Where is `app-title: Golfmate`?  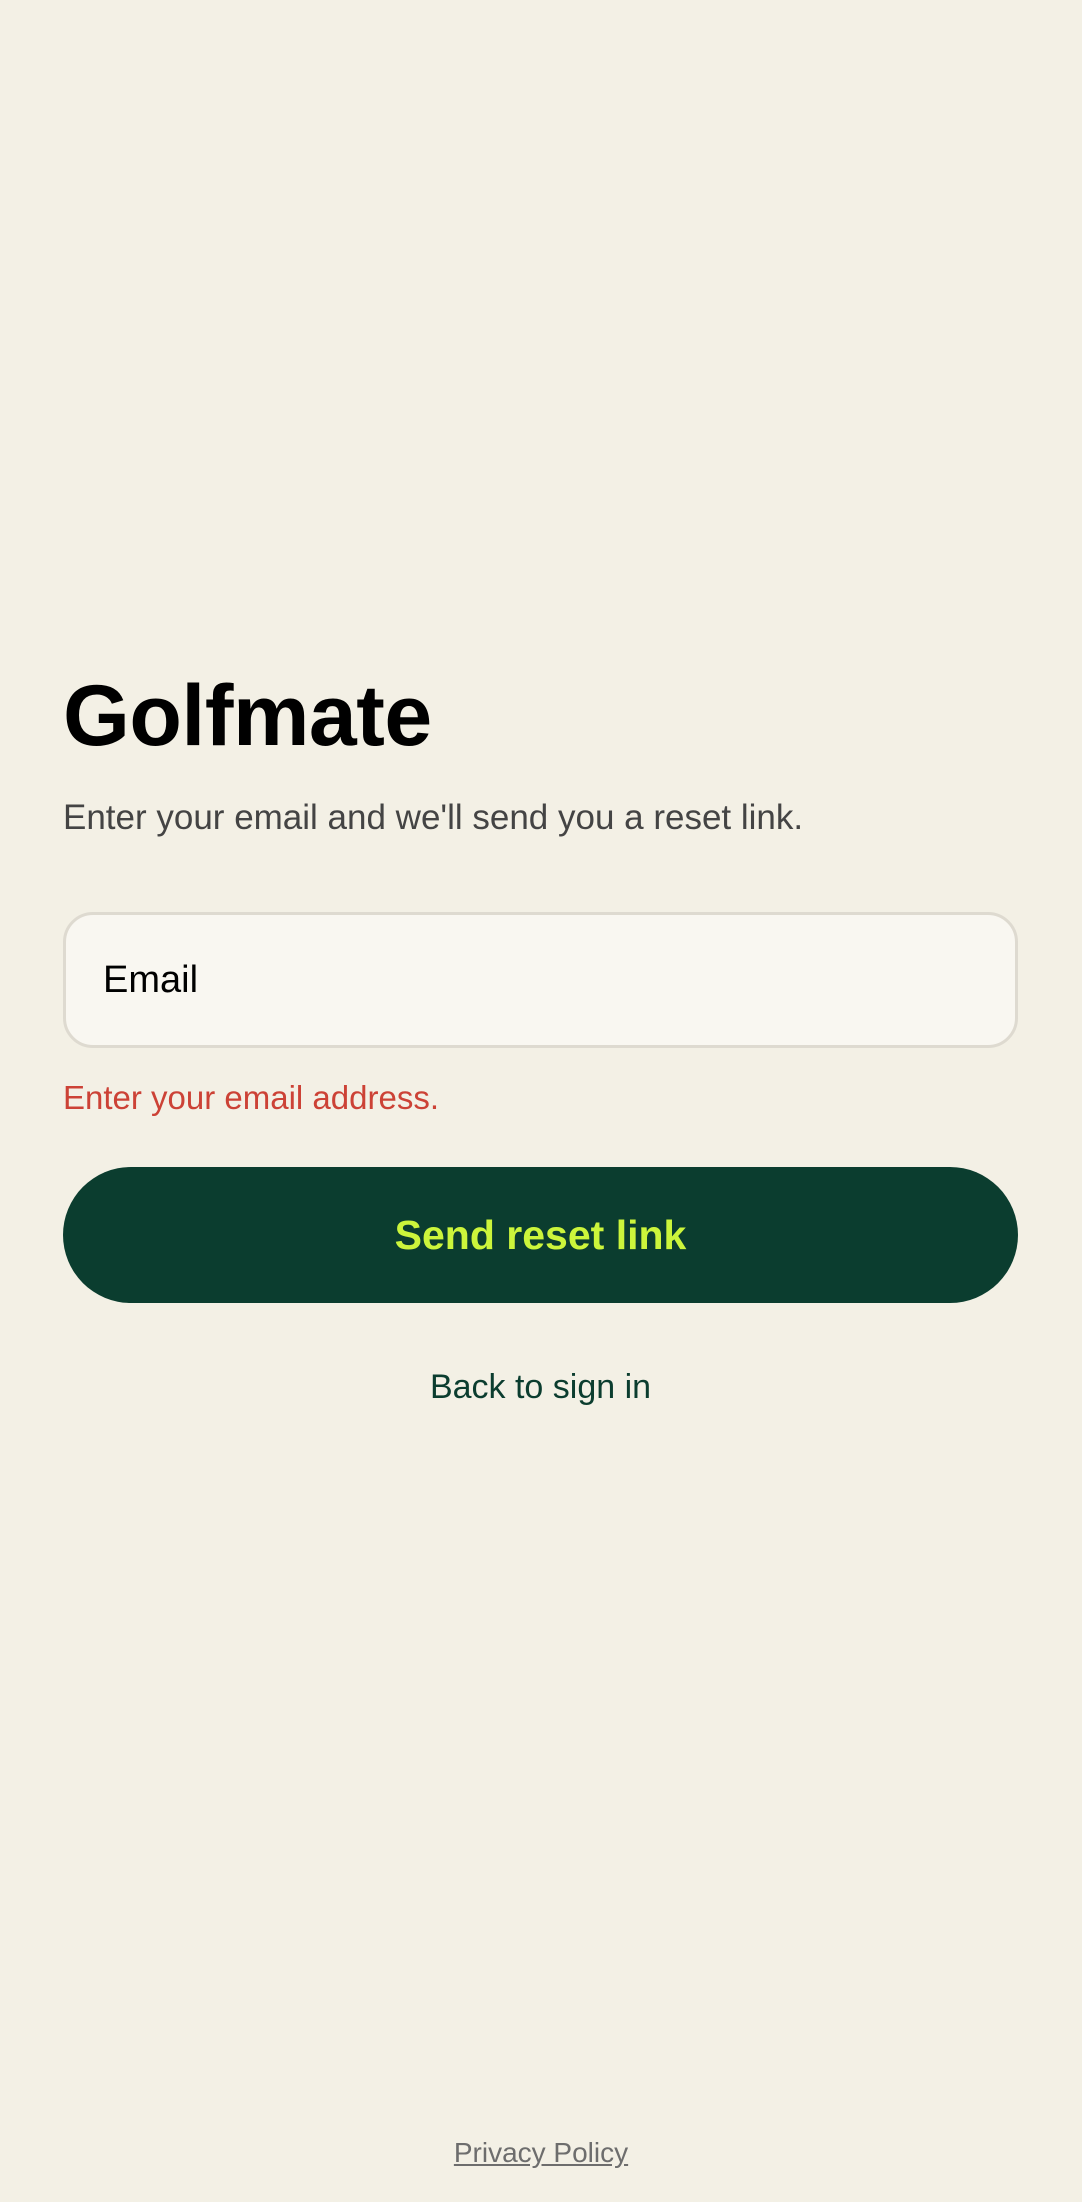
app-title: Golfmate is located at coordinates (247, 716).